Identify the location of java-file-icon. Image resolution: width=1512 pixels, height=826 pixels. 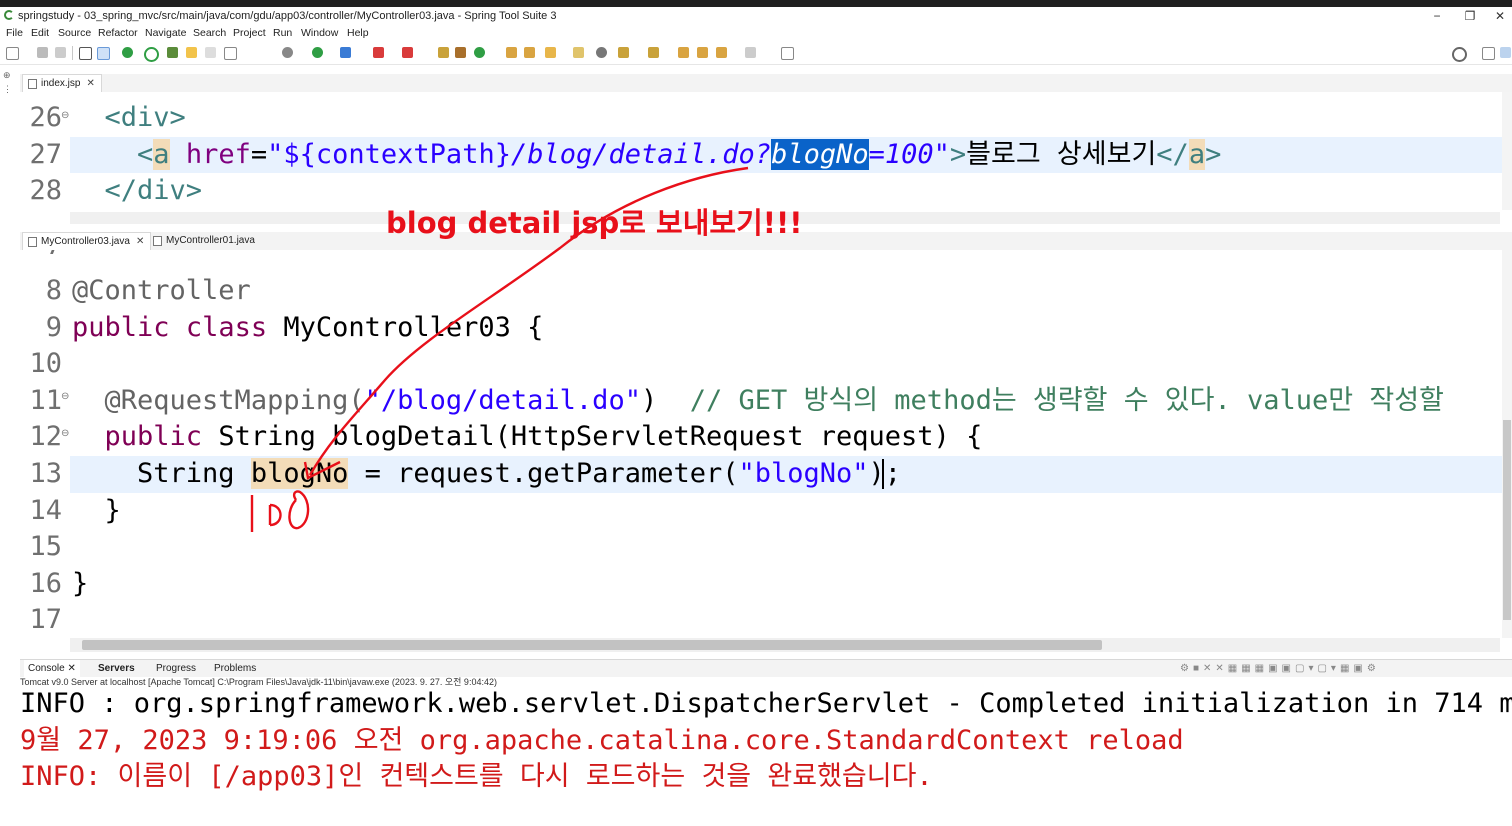
(32, 242).